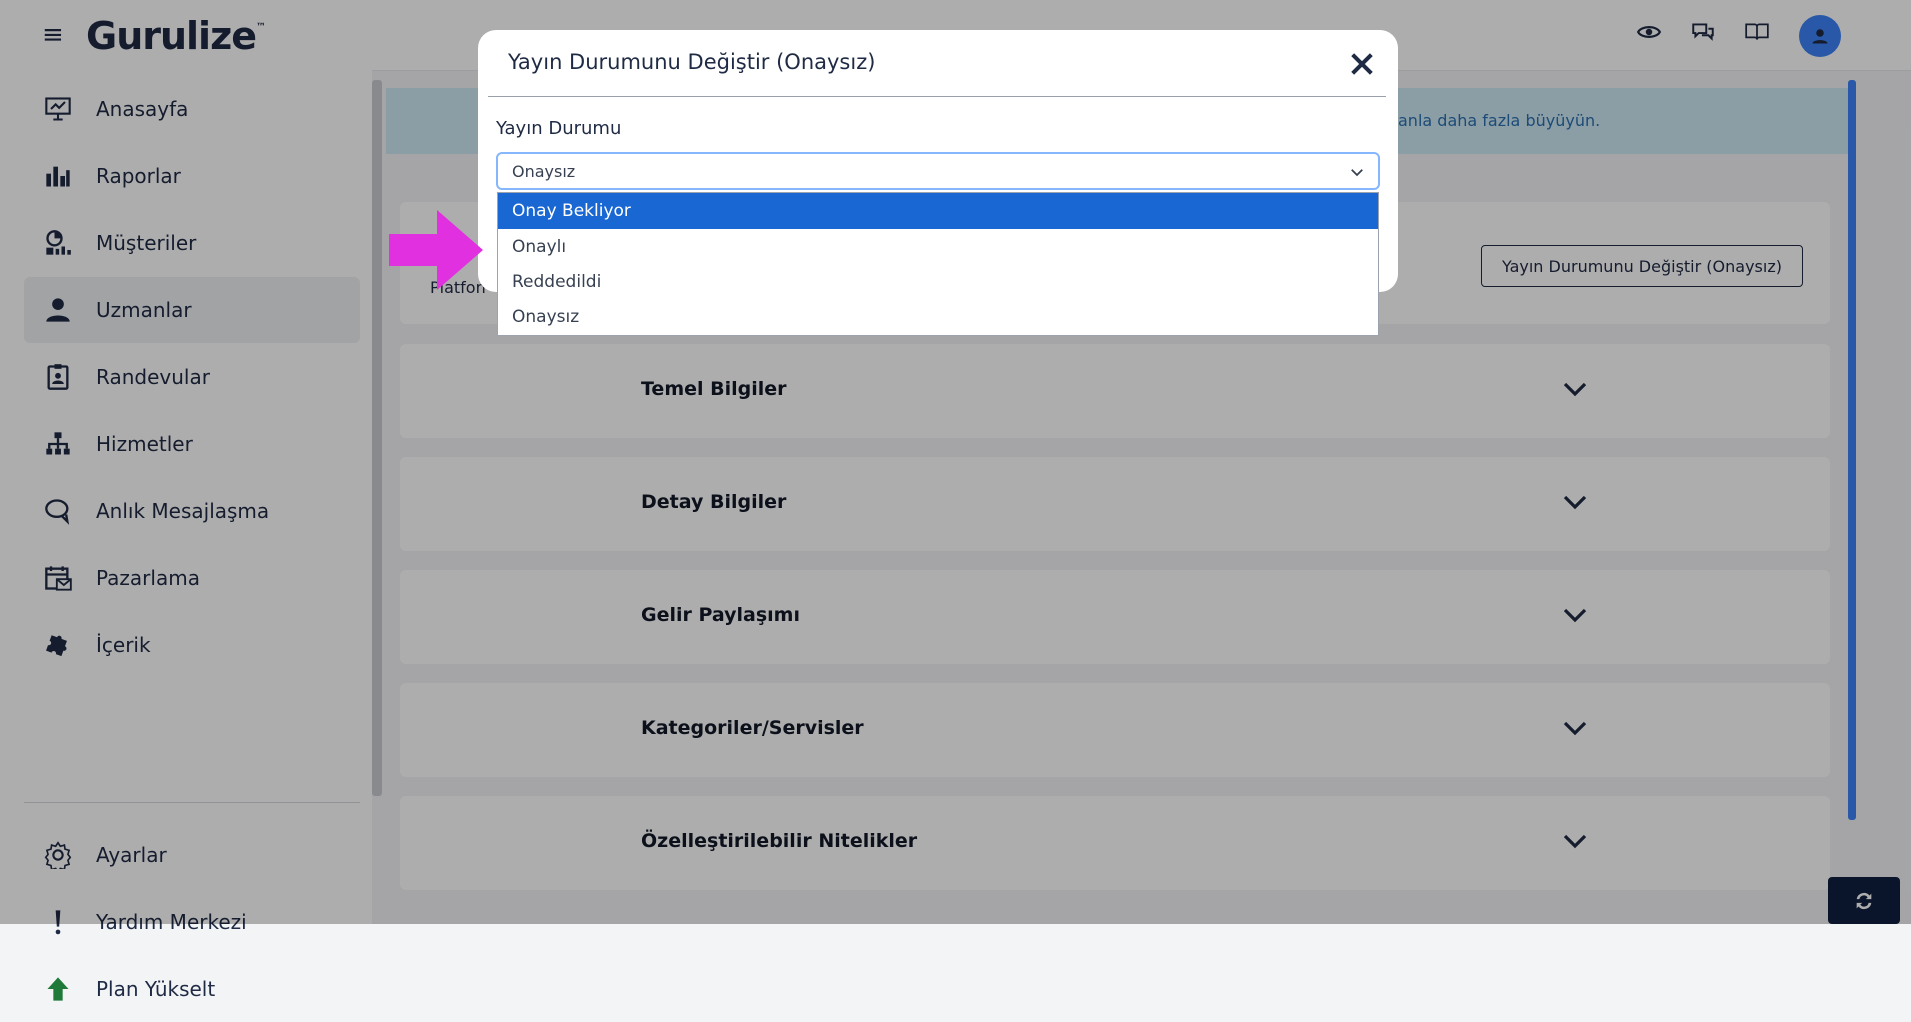 This screenshot has height=1022, width=1911. I want to click on modal-divider, so click(937, 96).